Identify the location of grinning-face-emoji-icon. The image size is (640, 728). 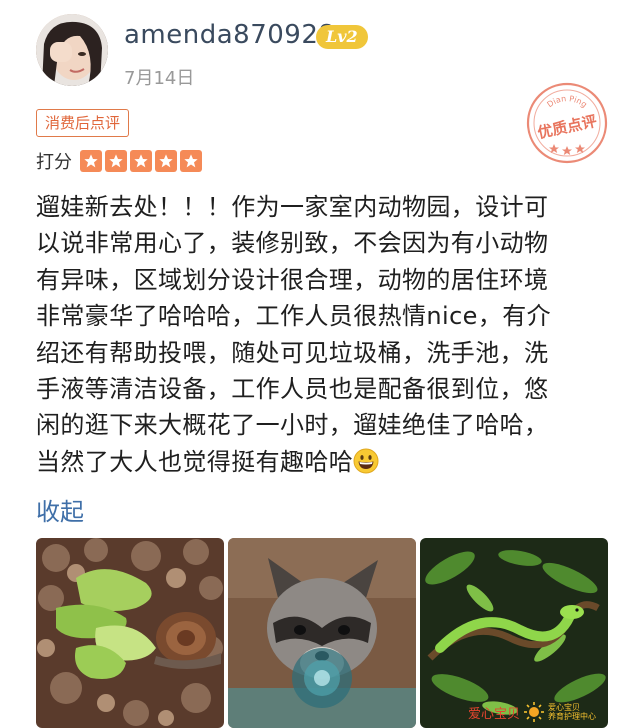
(366, 461).